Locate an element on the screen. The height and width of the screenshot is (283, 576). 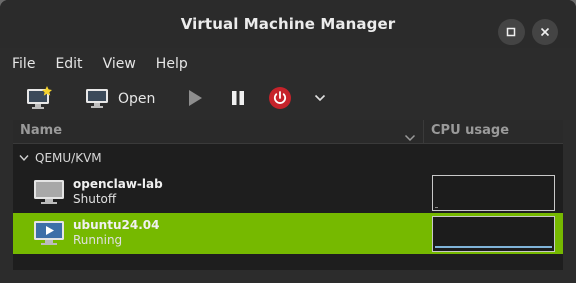
sort-chevron-icon is located at coordinates (410, 136).